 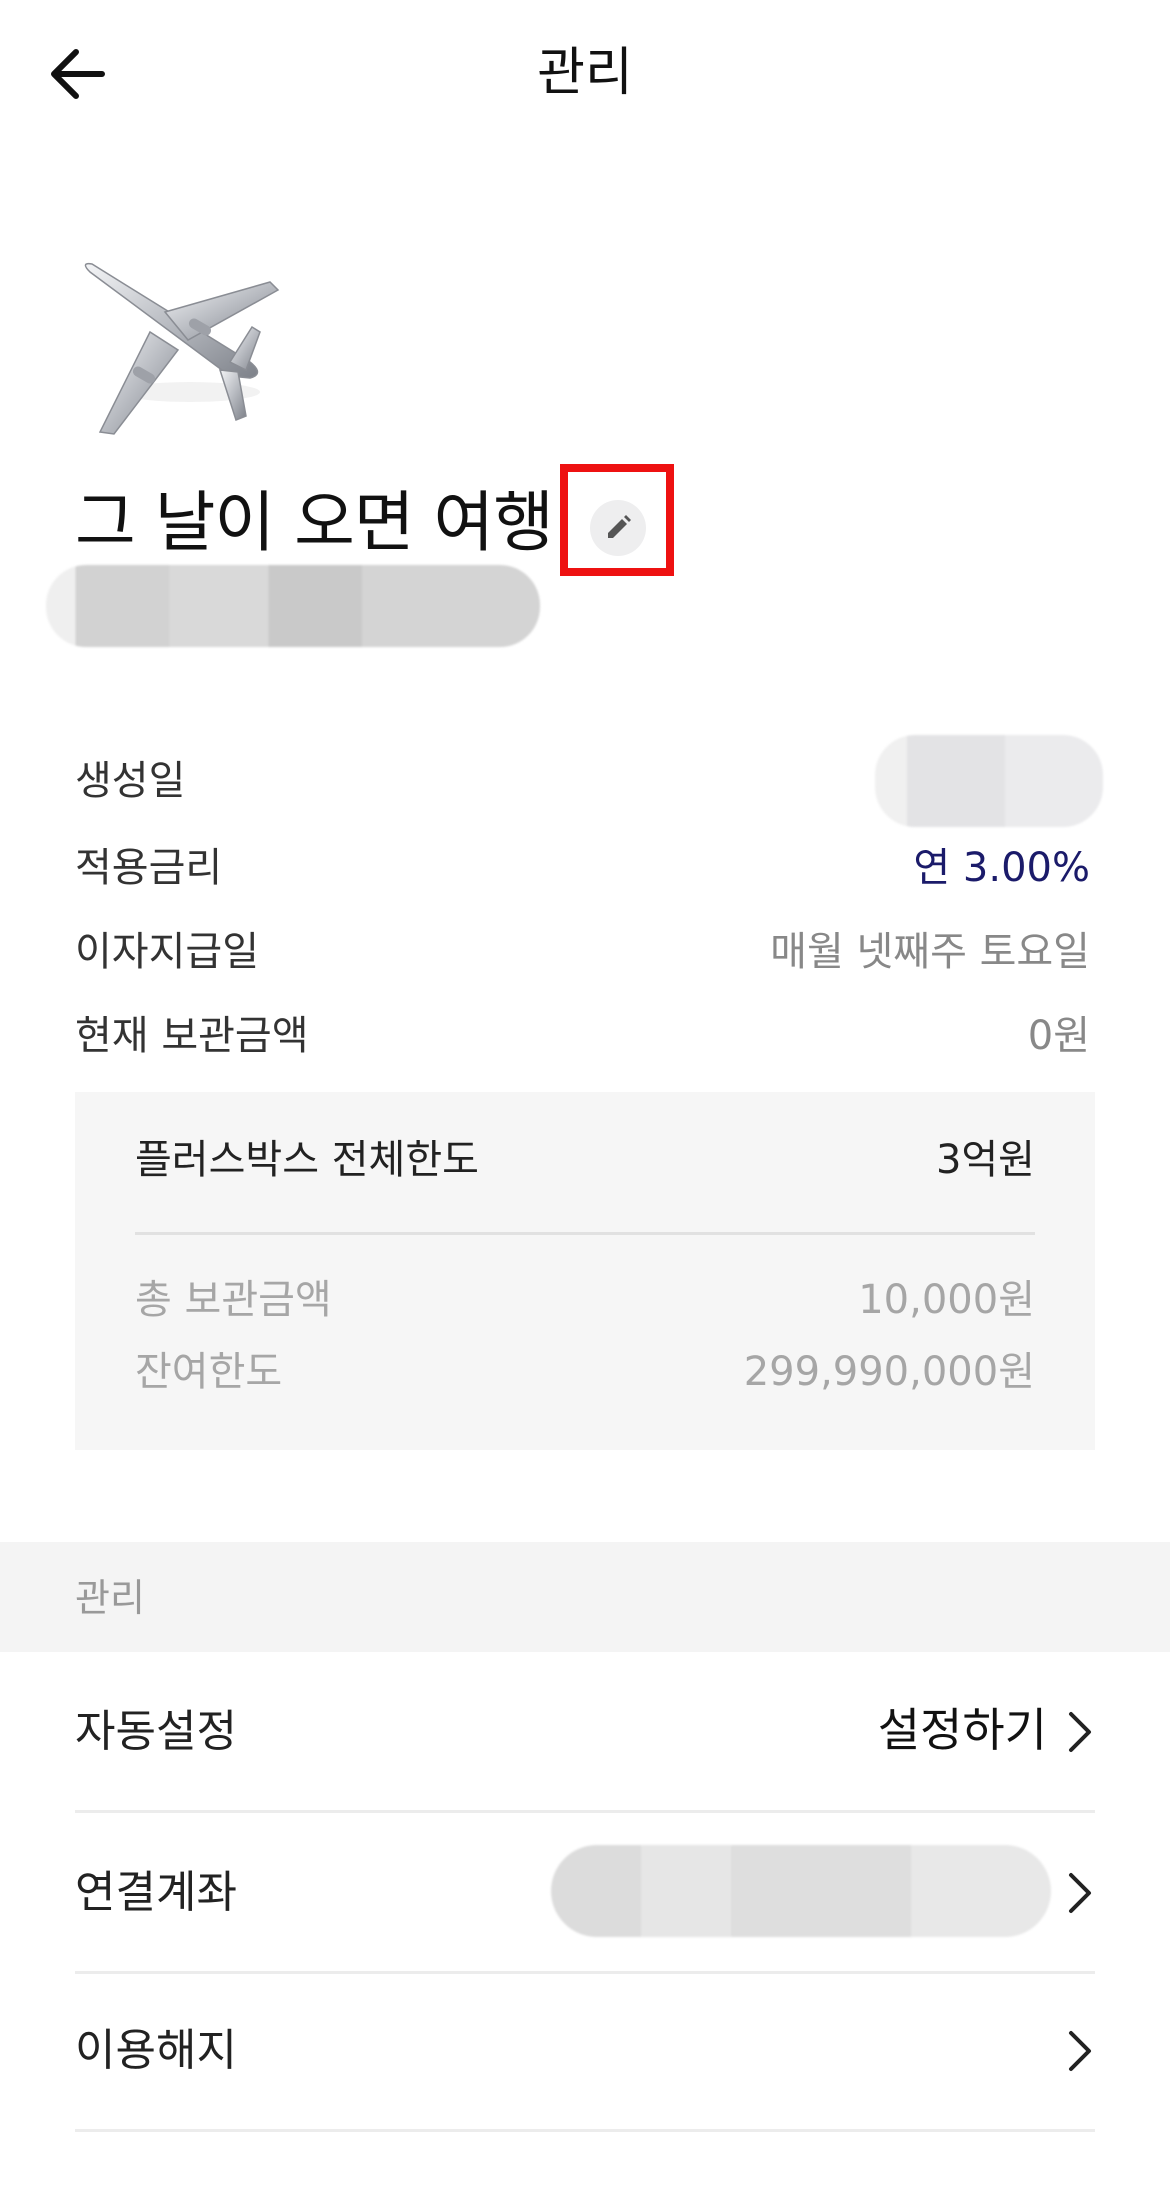 I want to click on interest-rate-label: 적용금리, so click(x=149, y=868).